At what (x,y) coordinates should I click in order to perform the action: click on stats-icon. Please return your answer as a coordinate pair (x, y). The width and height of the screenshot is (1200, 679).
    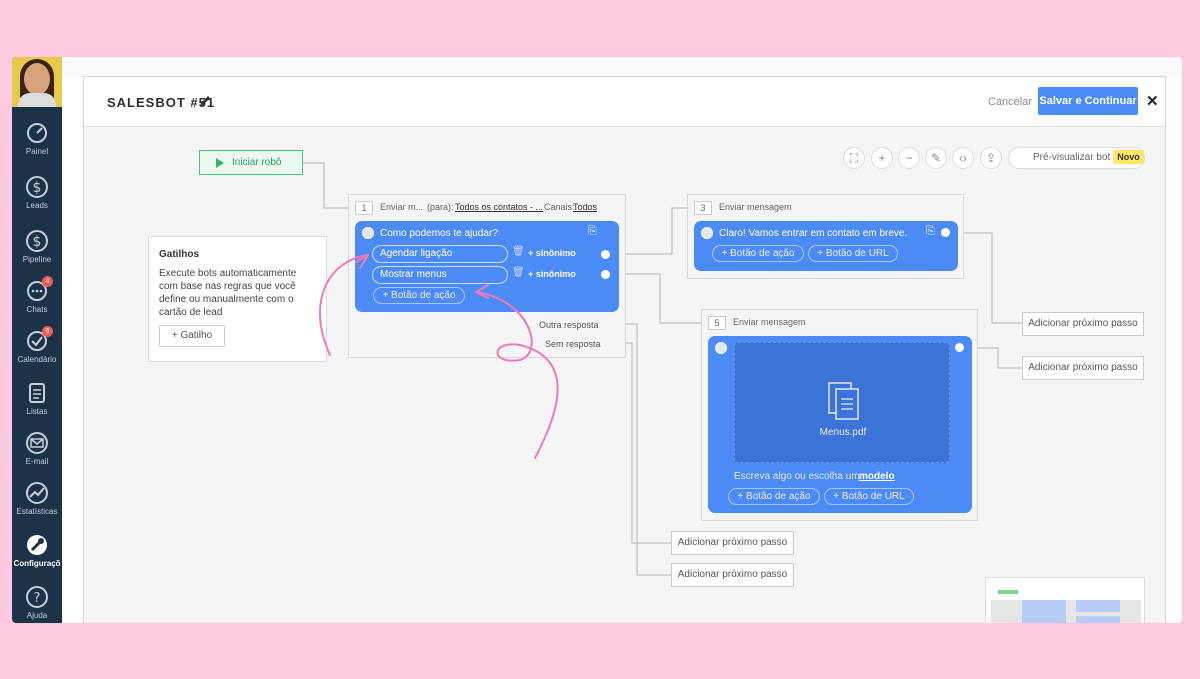
    Looking at the image, I should click on (37, 493).